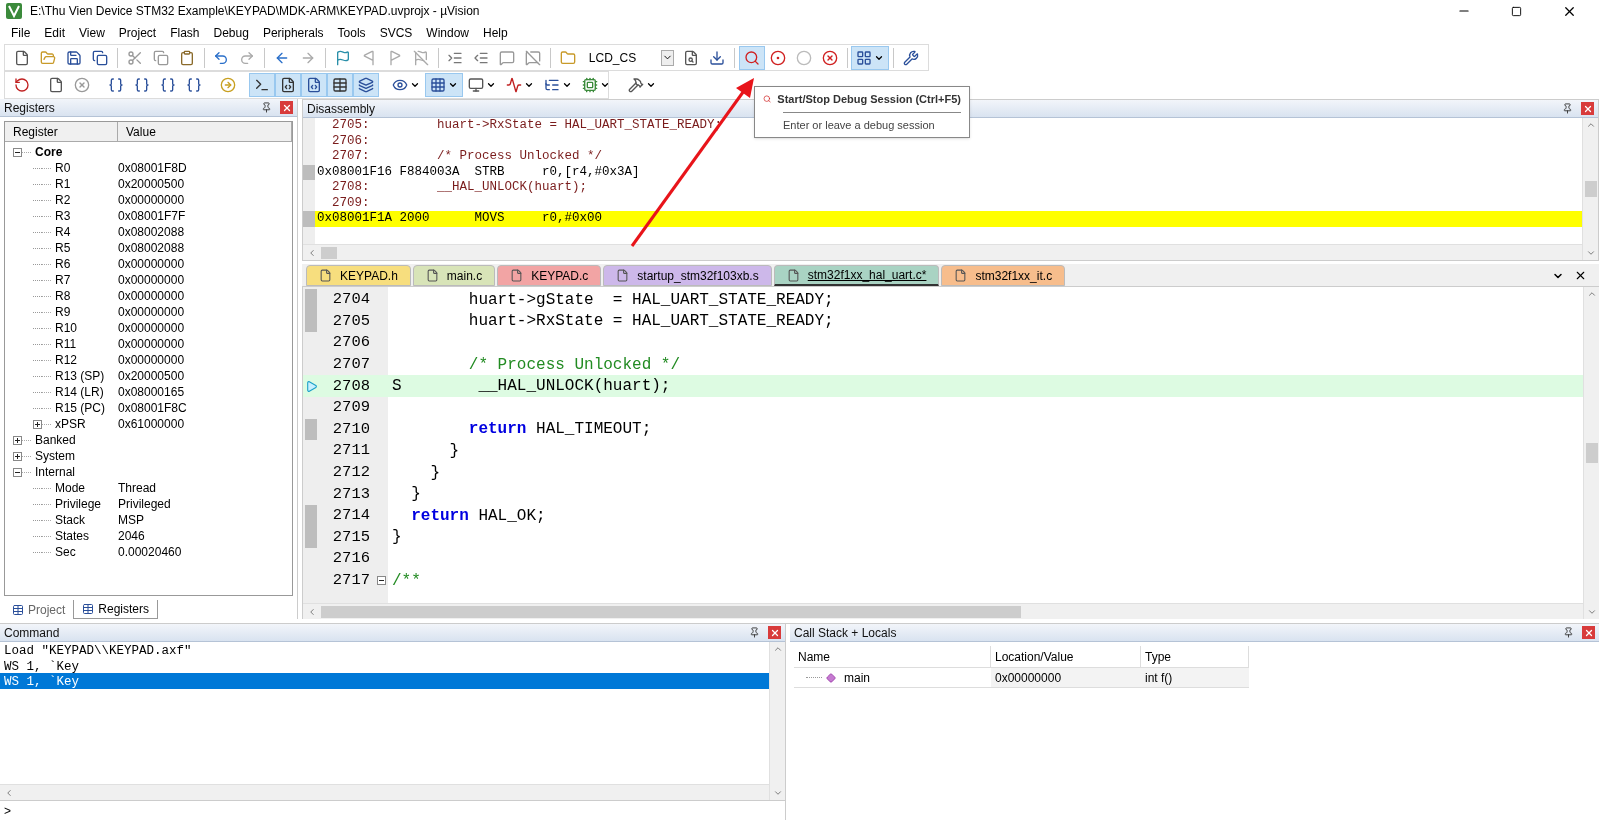 The image size is (1599, 820). I want to click on register-name: R10, so click(66, 328).